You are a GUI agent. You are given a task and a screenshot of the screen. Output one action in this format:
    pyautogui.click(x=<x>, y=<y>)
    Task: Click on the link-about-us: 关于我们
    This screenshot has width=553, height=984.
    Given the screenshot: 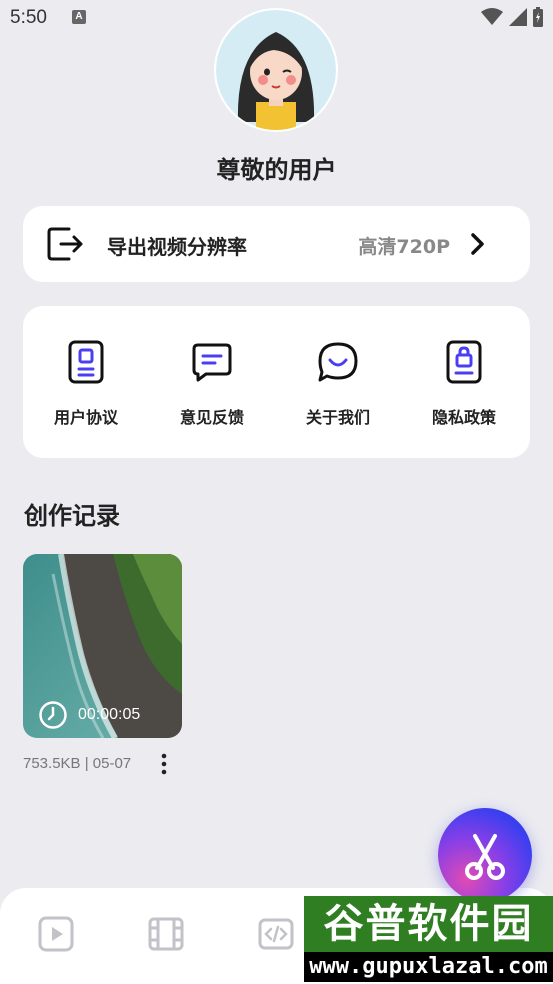 What is the action you would take?
    pyautogui.click(x=338, y=384)
    